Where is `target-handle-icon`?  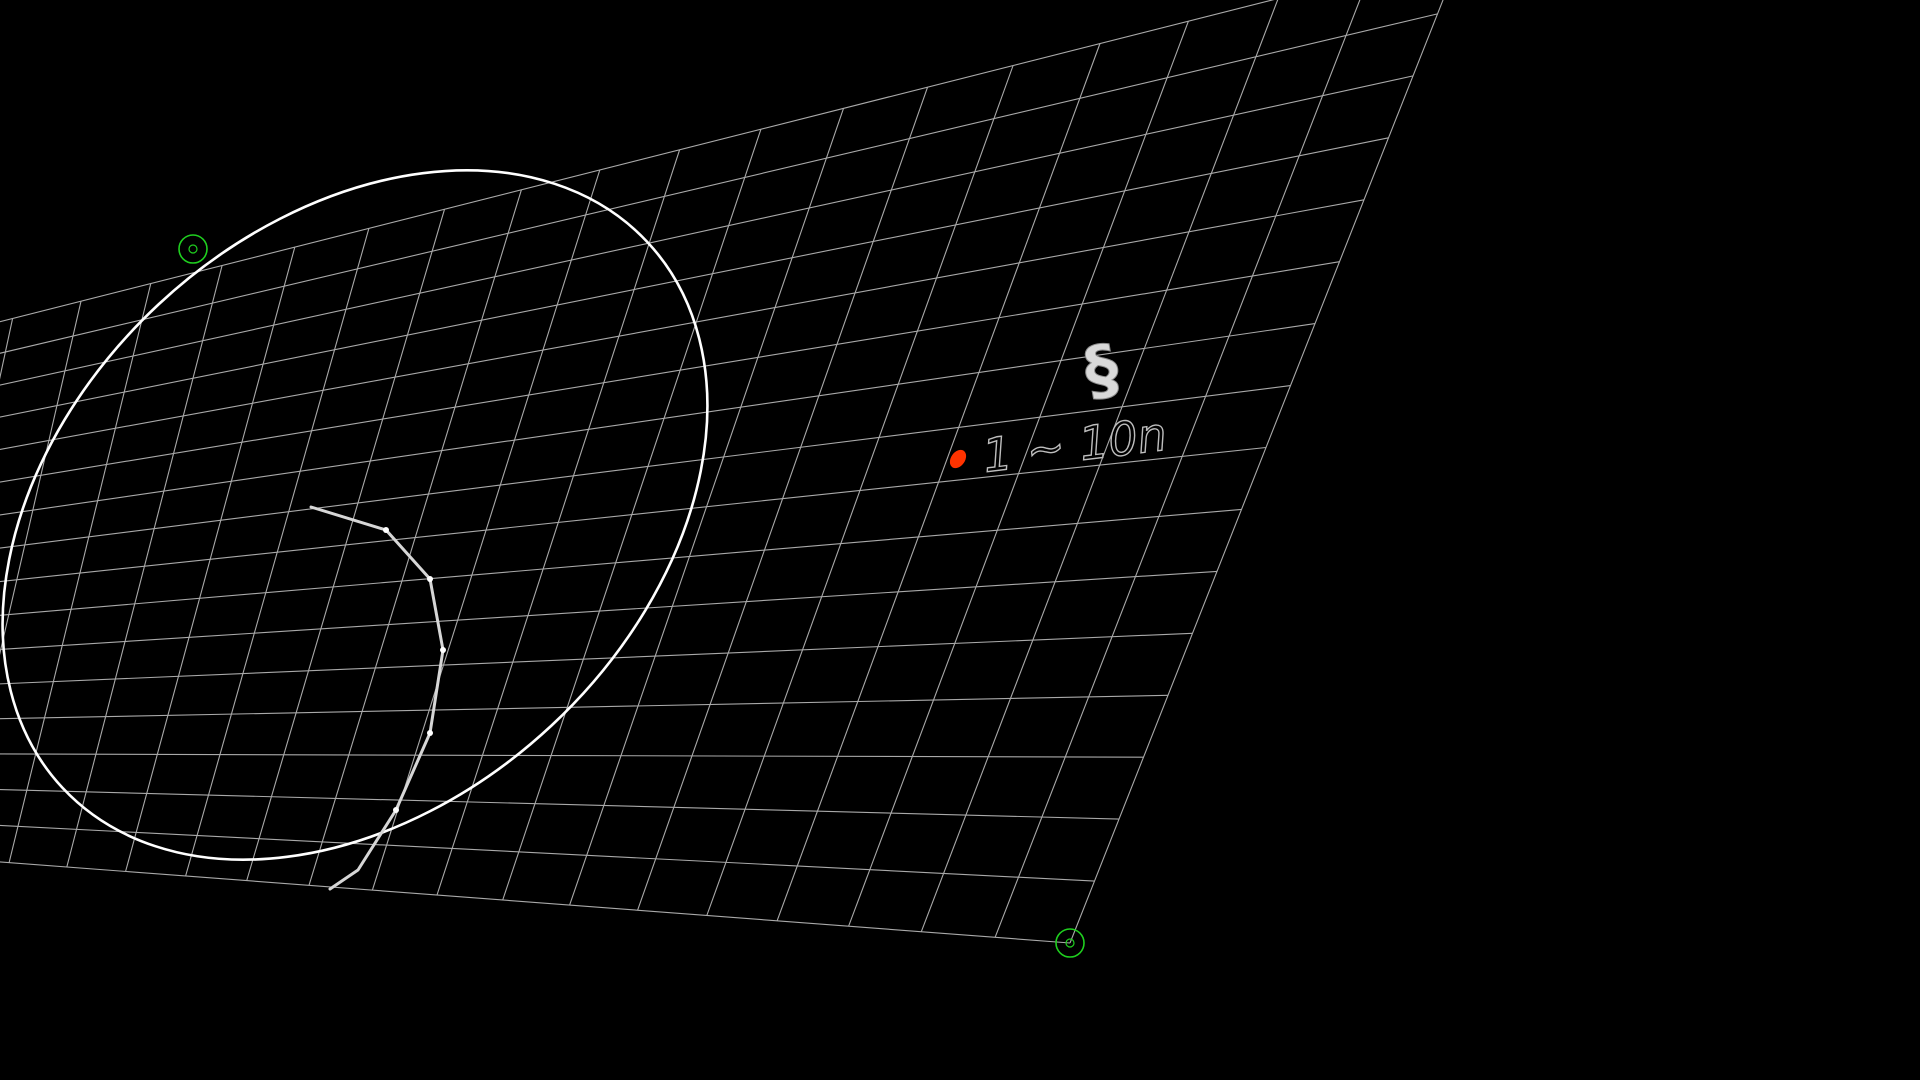 target-handle-icon is located at coordinates (193, 249).